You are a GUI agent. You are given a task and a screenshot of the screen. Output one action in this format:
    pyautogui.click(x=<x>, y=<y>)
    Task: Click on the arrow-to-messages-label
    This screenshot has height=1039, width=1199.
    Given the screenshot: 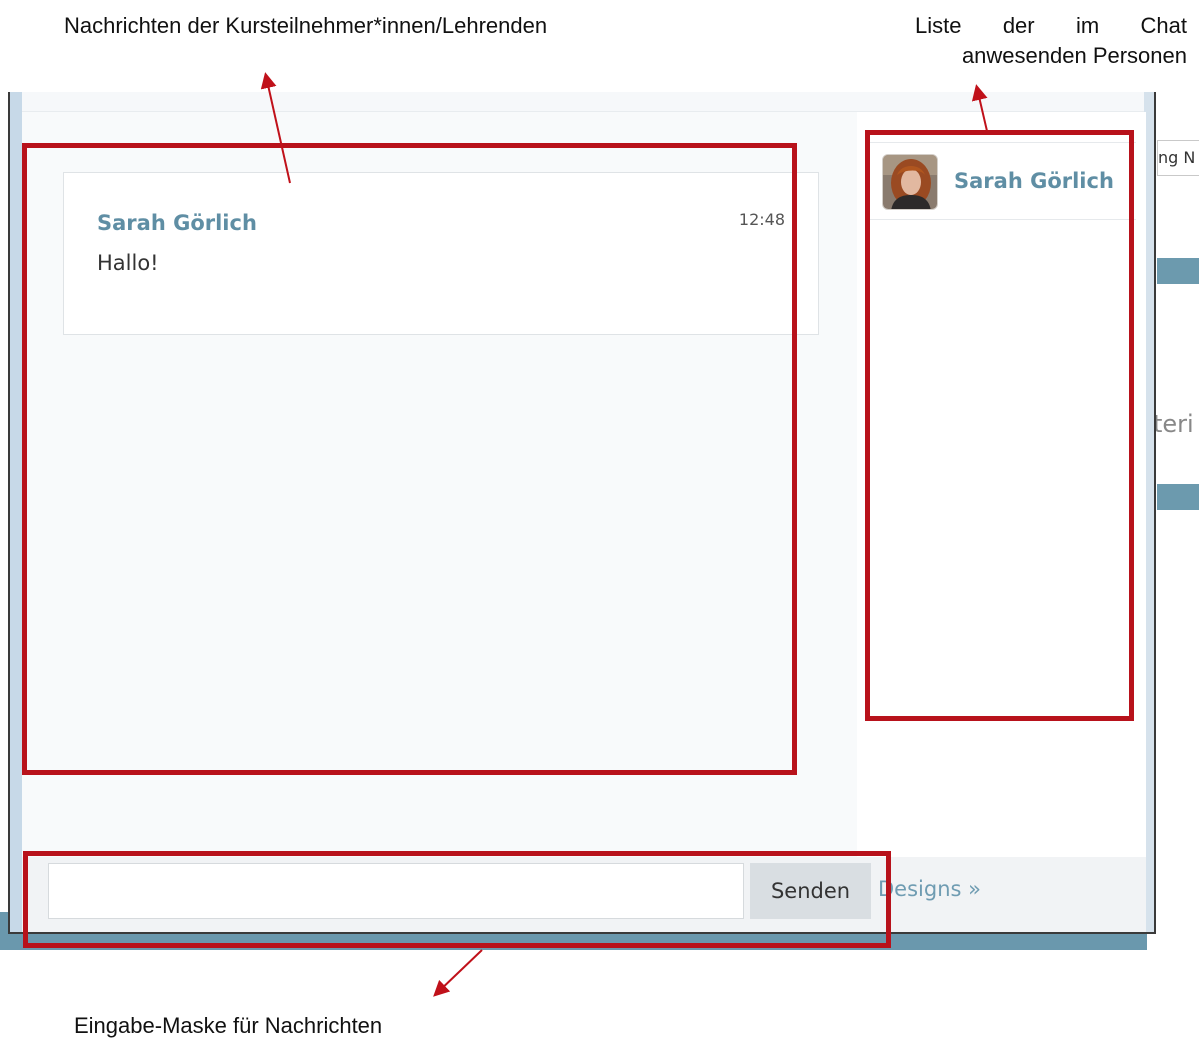 What is the action you would take?
    pyautogui.click(x=275, y=128)
    